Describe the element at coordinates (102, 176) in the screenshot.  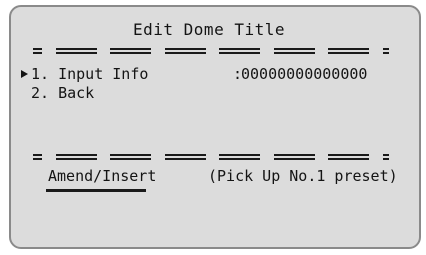
I see `amend-insert-action: Amend/Insert` at that location.